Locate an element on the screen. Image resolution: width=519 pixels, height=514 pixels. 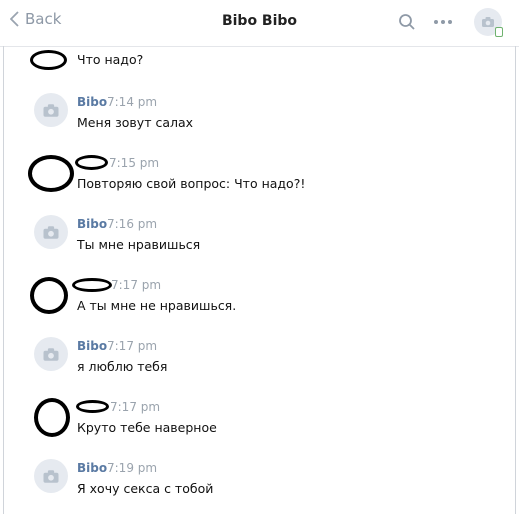
message-text: Что надо? is located at coordinates (110, 59).